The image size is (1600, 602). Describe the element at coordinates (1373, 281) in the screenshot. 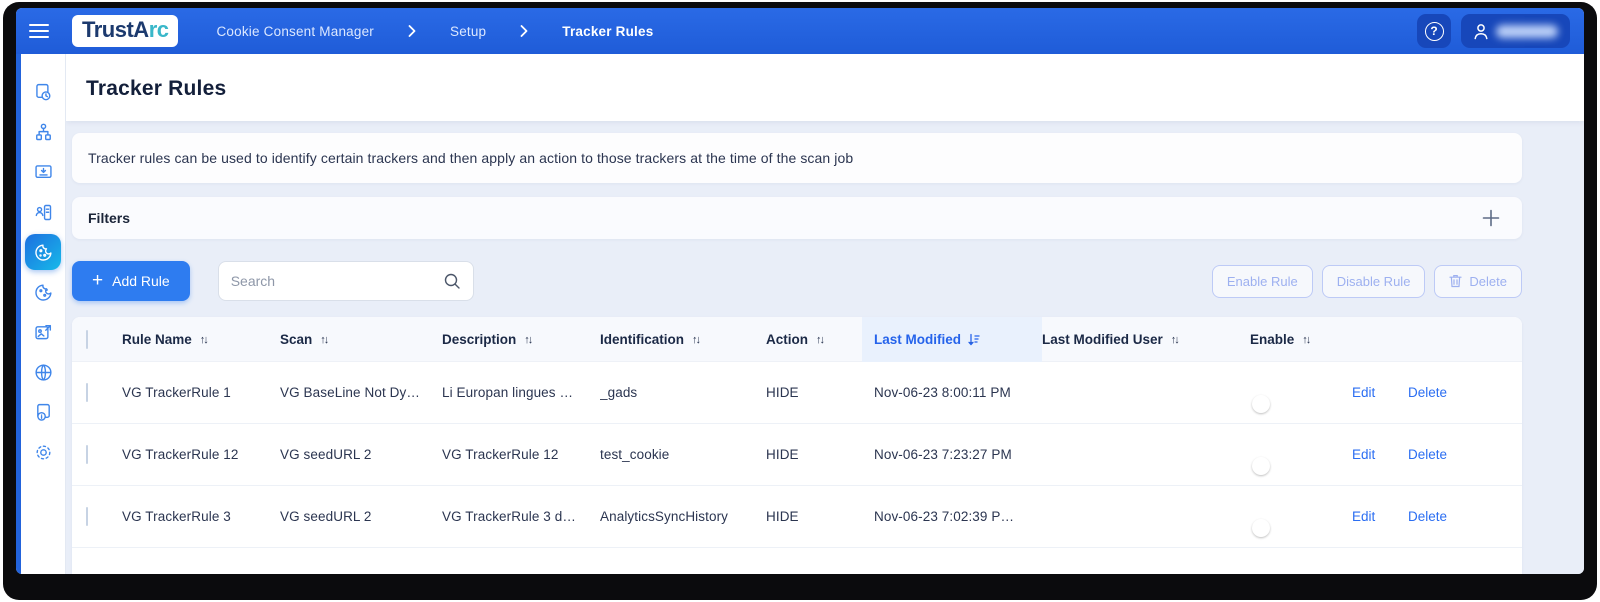

I see `disable-rule-button: Disable Rule` at that location.